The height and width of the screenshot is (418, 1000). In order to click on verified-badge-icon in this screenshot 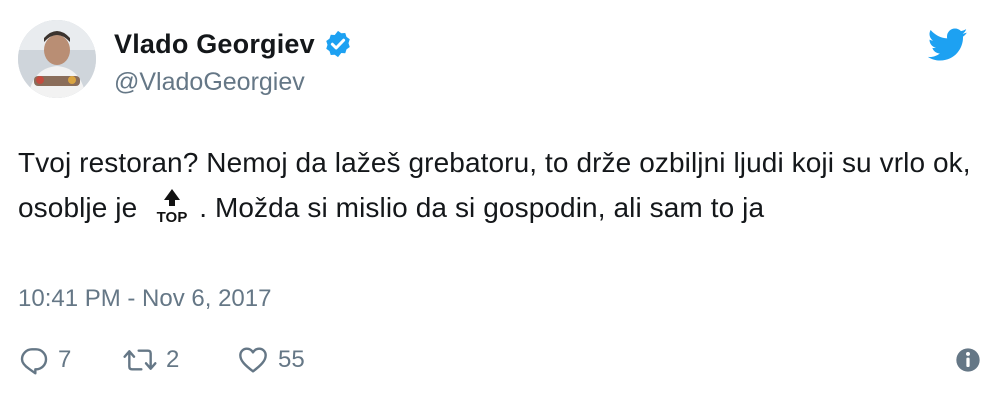, I will do `click(338, 44)`.